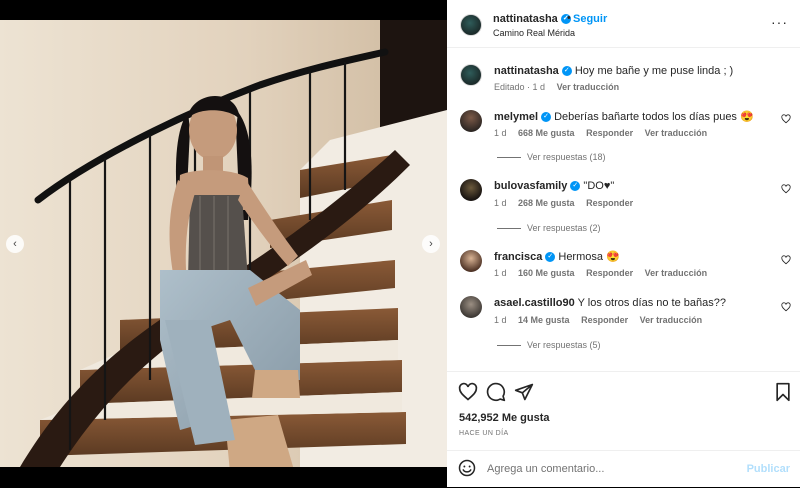 The height and width of the screenshot is (488, 800). Describe the element at coordinates (612, 469) in the screenshot. I see `comment-input` at that location.